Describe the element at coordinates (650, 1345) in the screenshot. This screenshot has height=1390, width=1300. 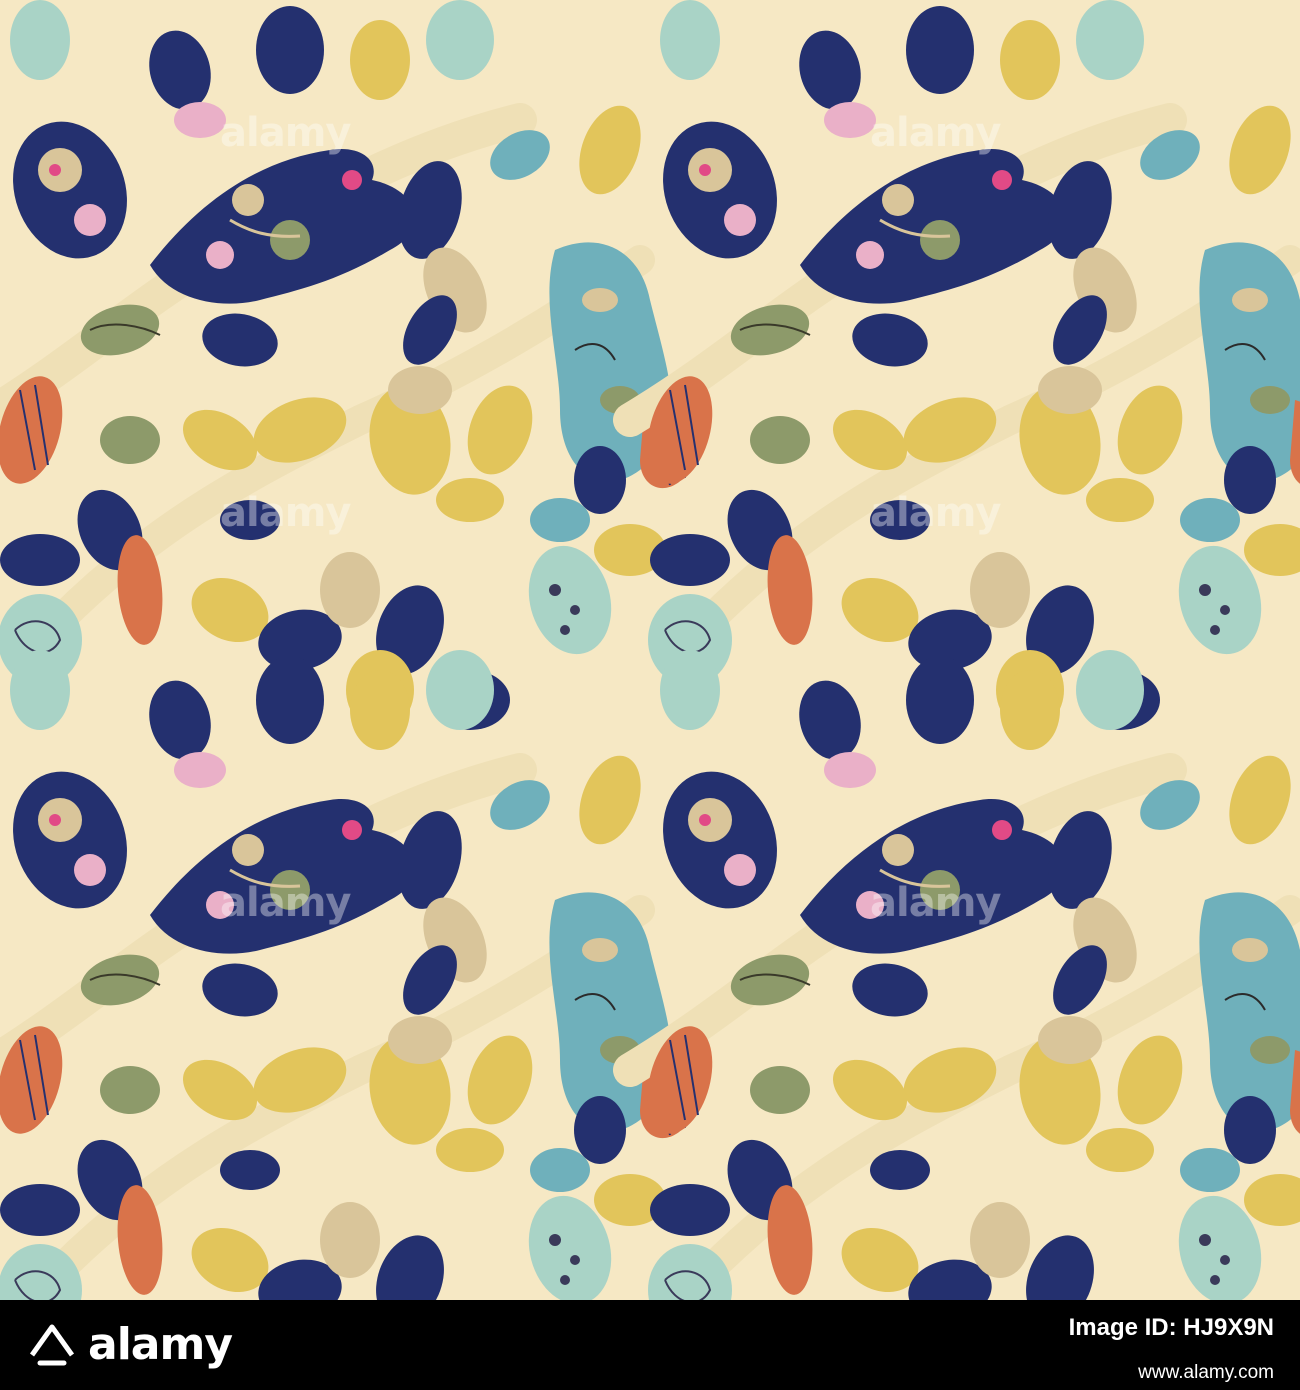
I see `footer-bar: alamy Image ID: HJ9X9N www.alamy.com` at that location.